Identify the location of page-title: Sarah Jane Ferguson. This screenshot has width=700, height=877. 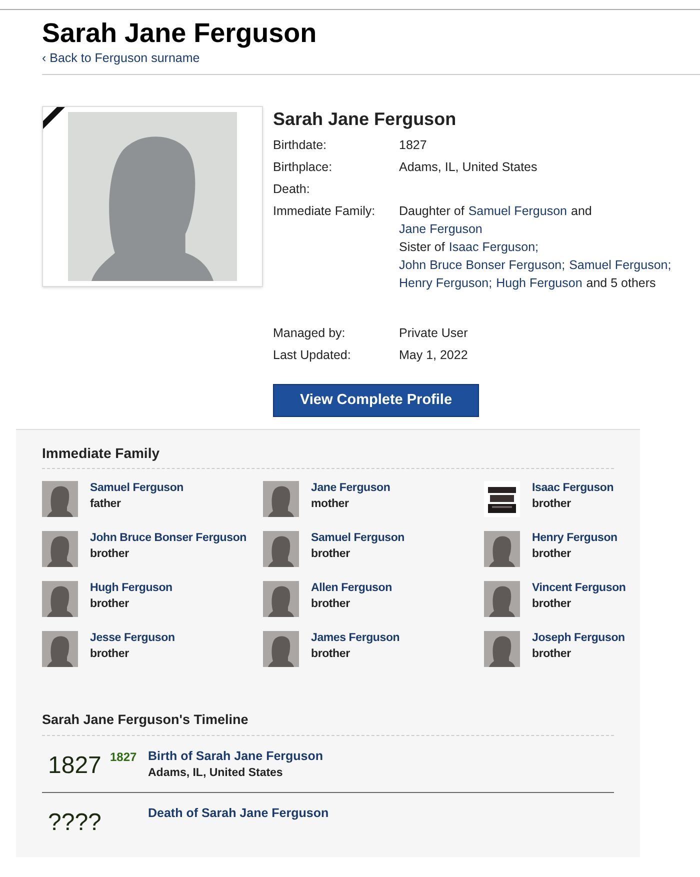
(180, 33).